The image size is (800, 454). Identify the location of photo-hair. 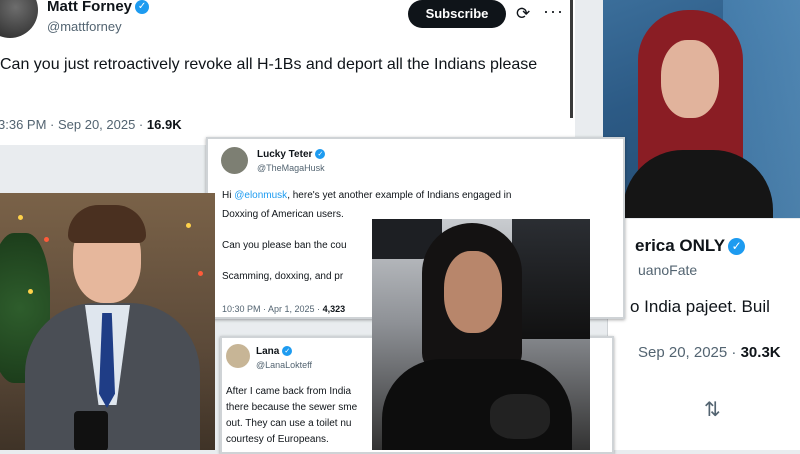
(107, 224).